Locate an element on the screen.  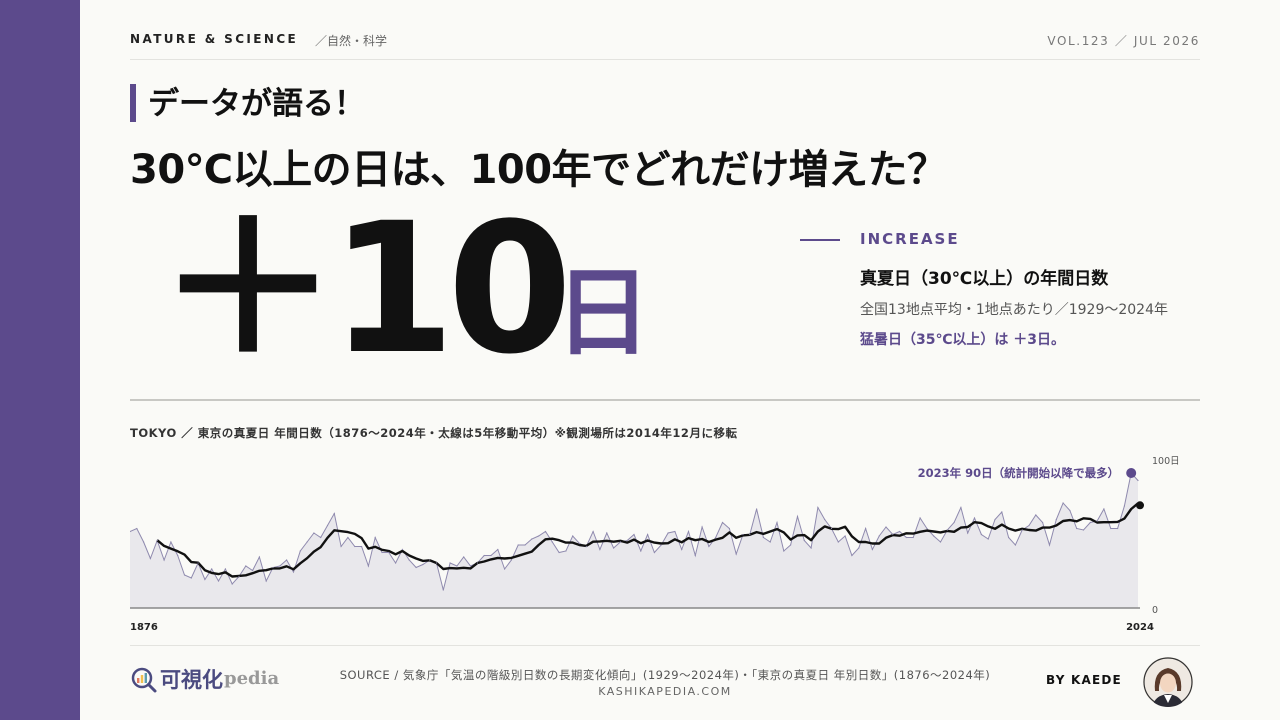
data-point-2005 is located at coordinates (1009, 537).